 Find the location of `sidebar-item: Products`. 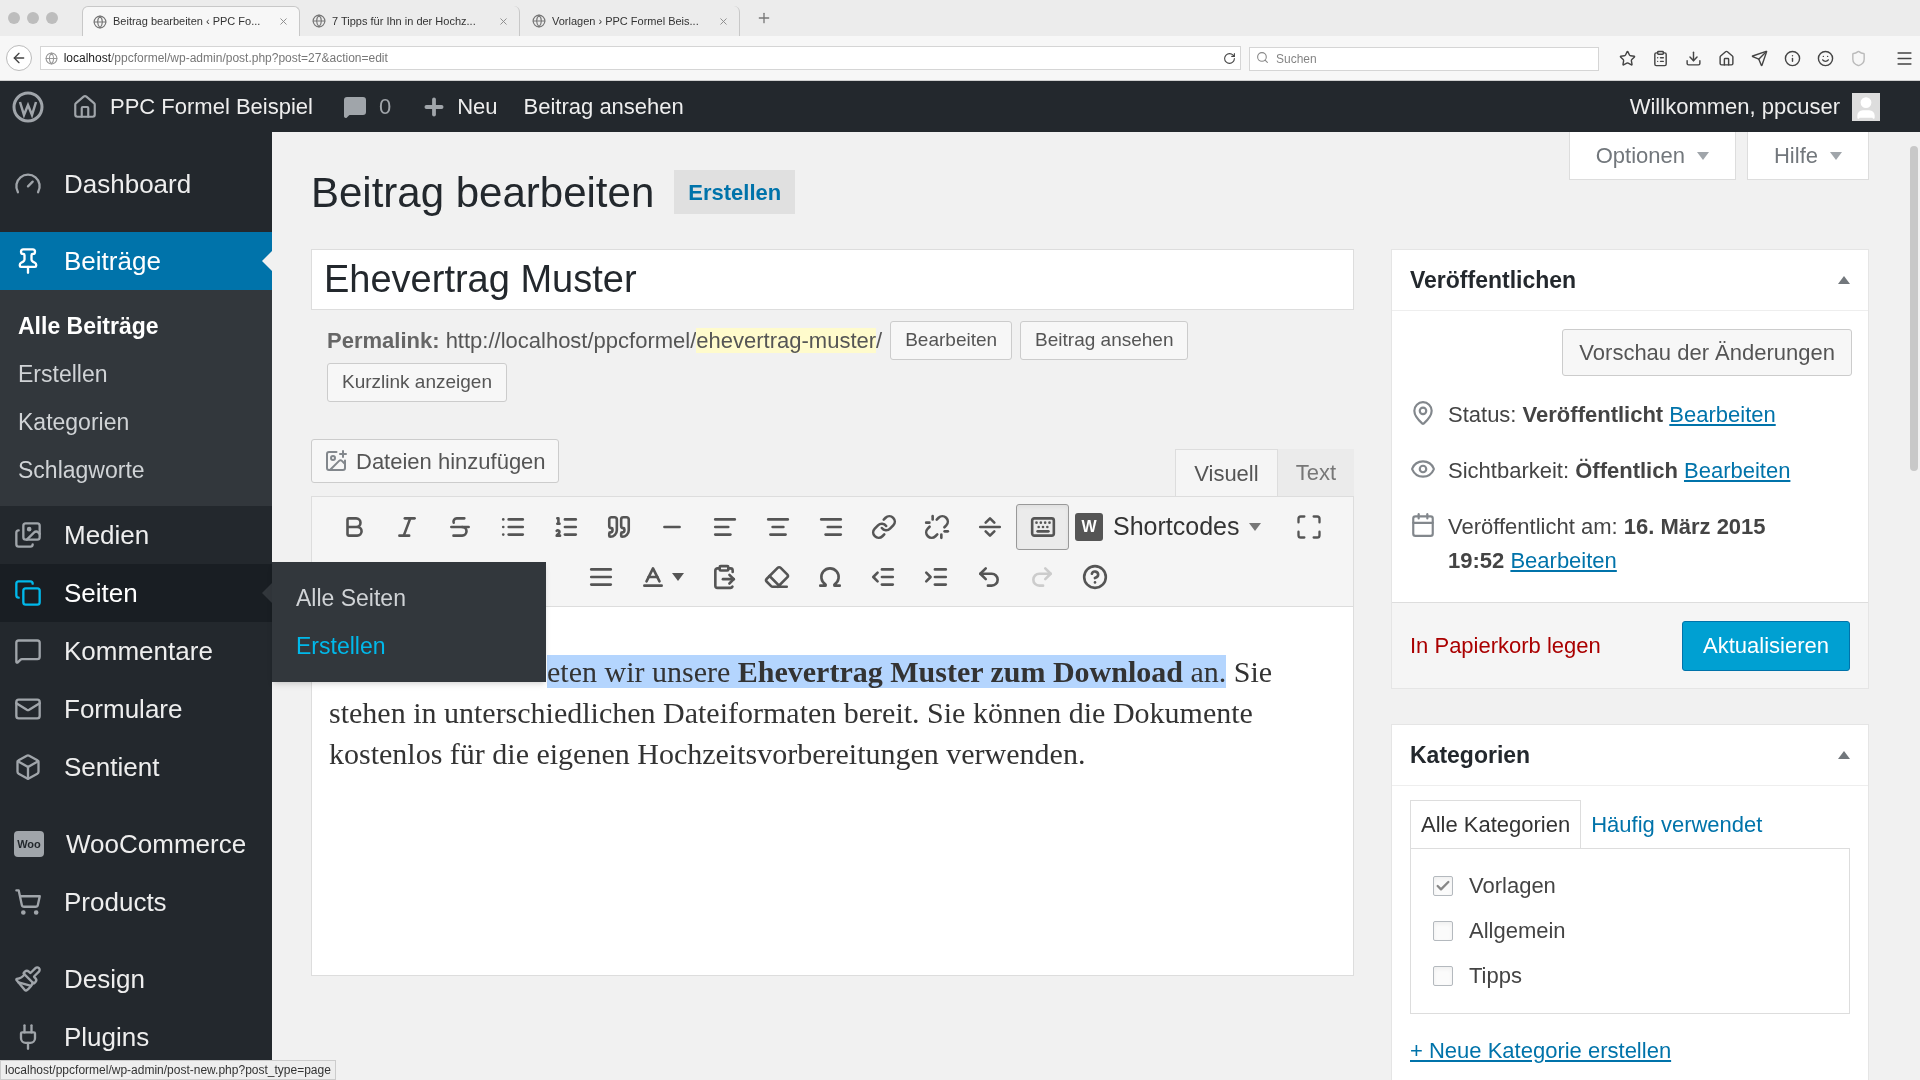

sidebar-item: Products is located at coordinates (136, 902).